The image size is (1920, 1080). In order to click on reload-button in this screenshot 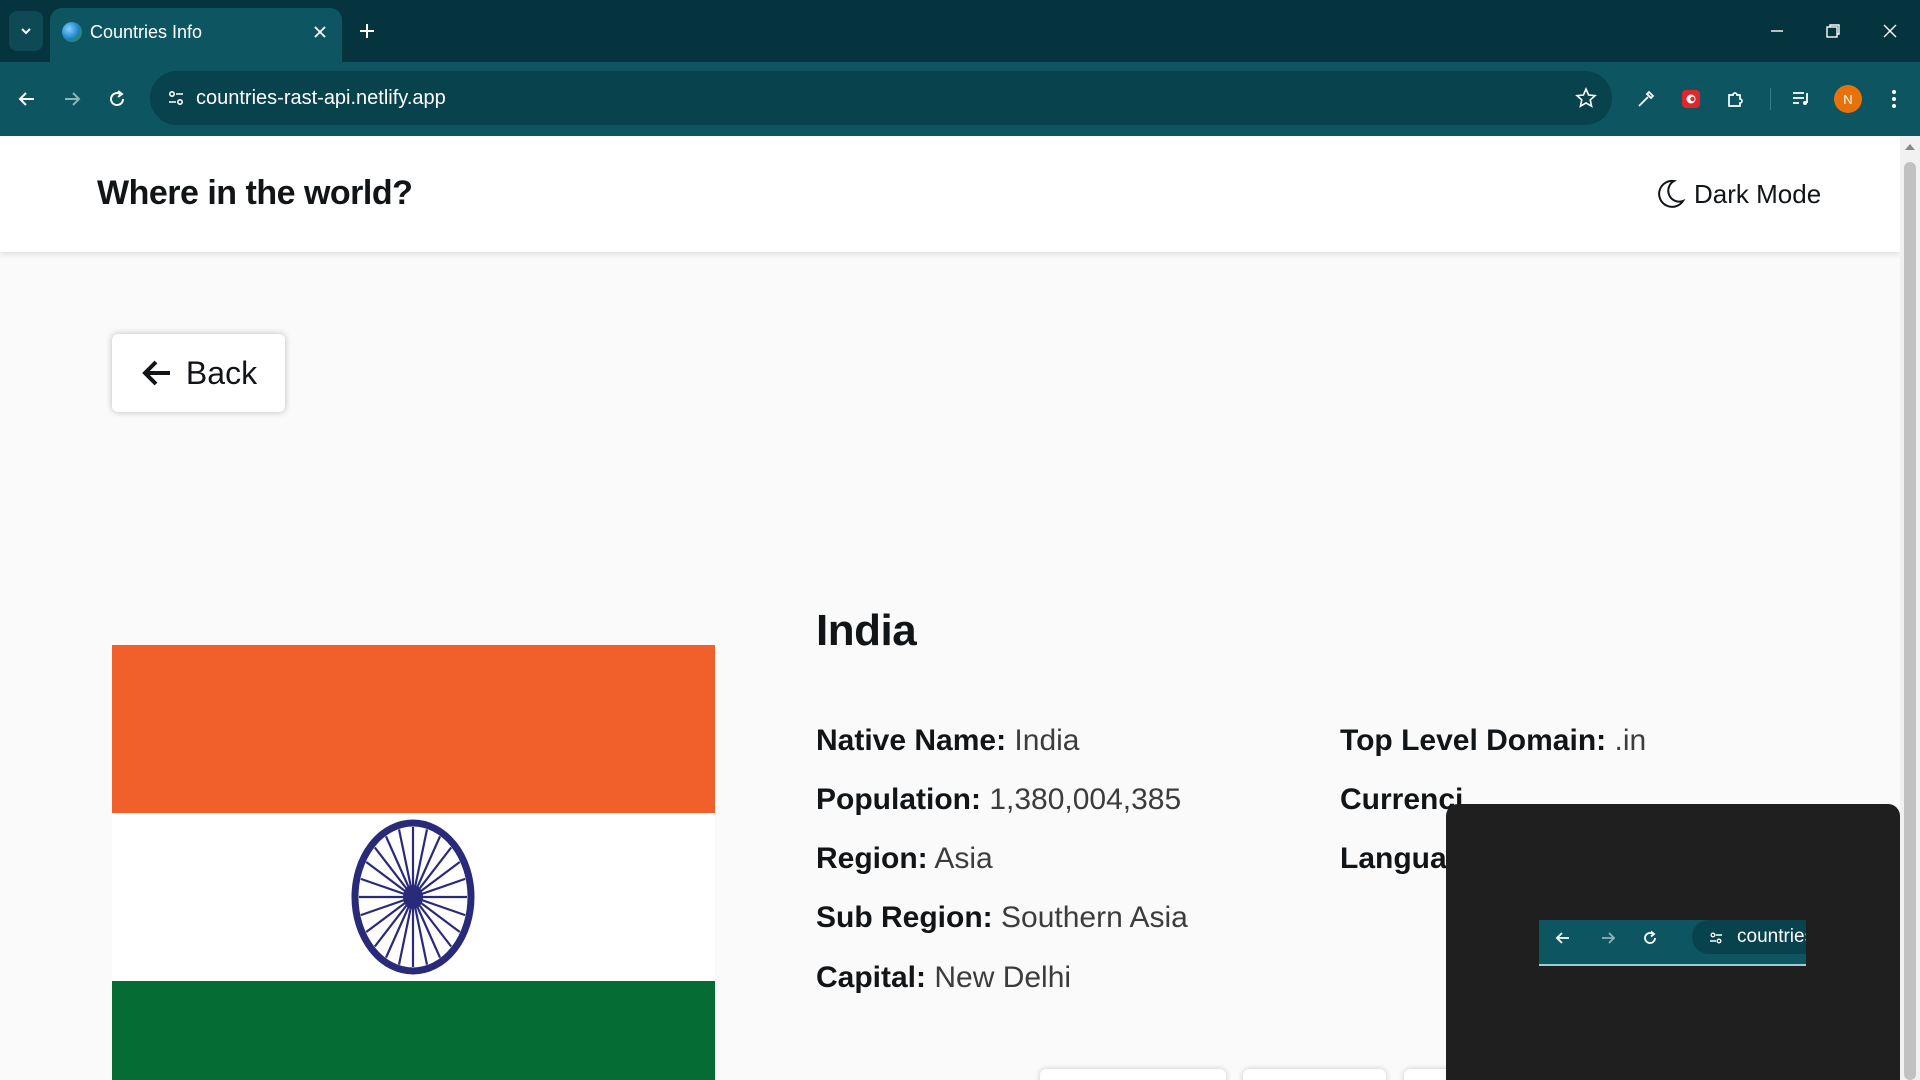, I will do `click(117, 99)`.